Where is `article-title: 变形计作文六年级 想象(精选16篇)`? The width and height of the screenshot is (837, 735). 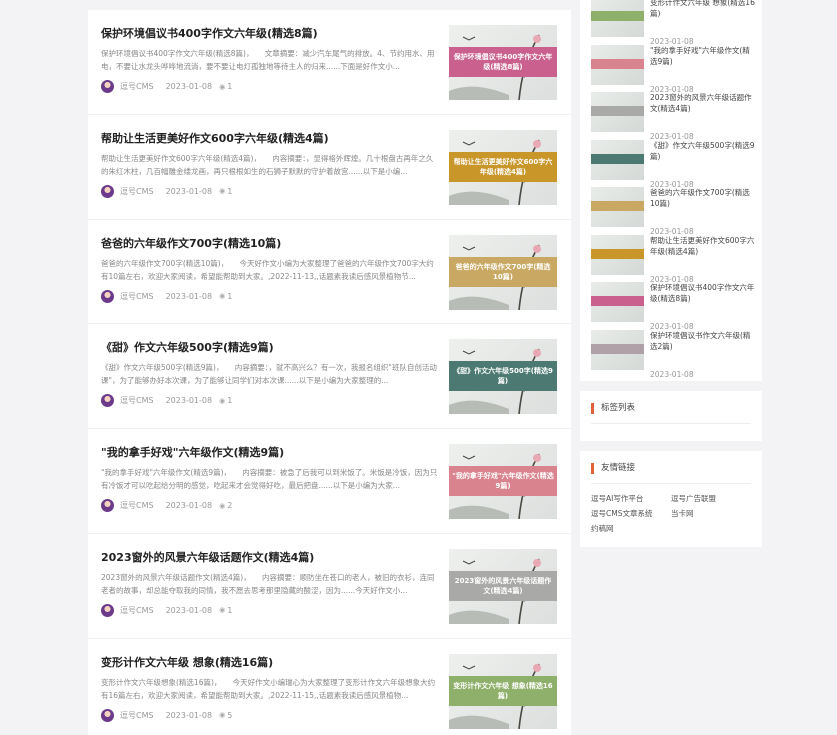
article-title: 变形计作文六年级 想象(精选16篇) is located at coordinates (266, 662).